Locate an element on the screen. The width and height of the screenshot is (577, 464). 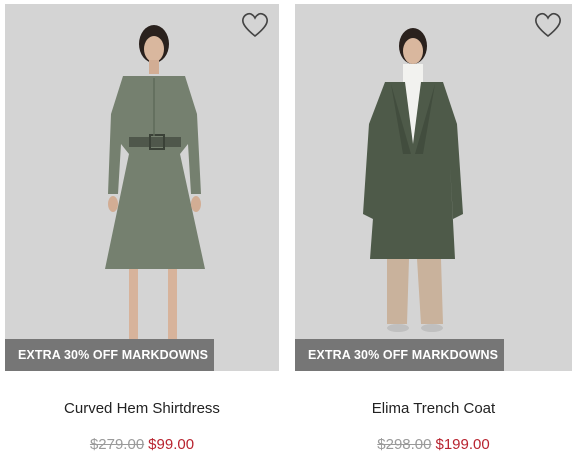
product-price: $298.00 $199.00 is located at coordinates (433, 444).